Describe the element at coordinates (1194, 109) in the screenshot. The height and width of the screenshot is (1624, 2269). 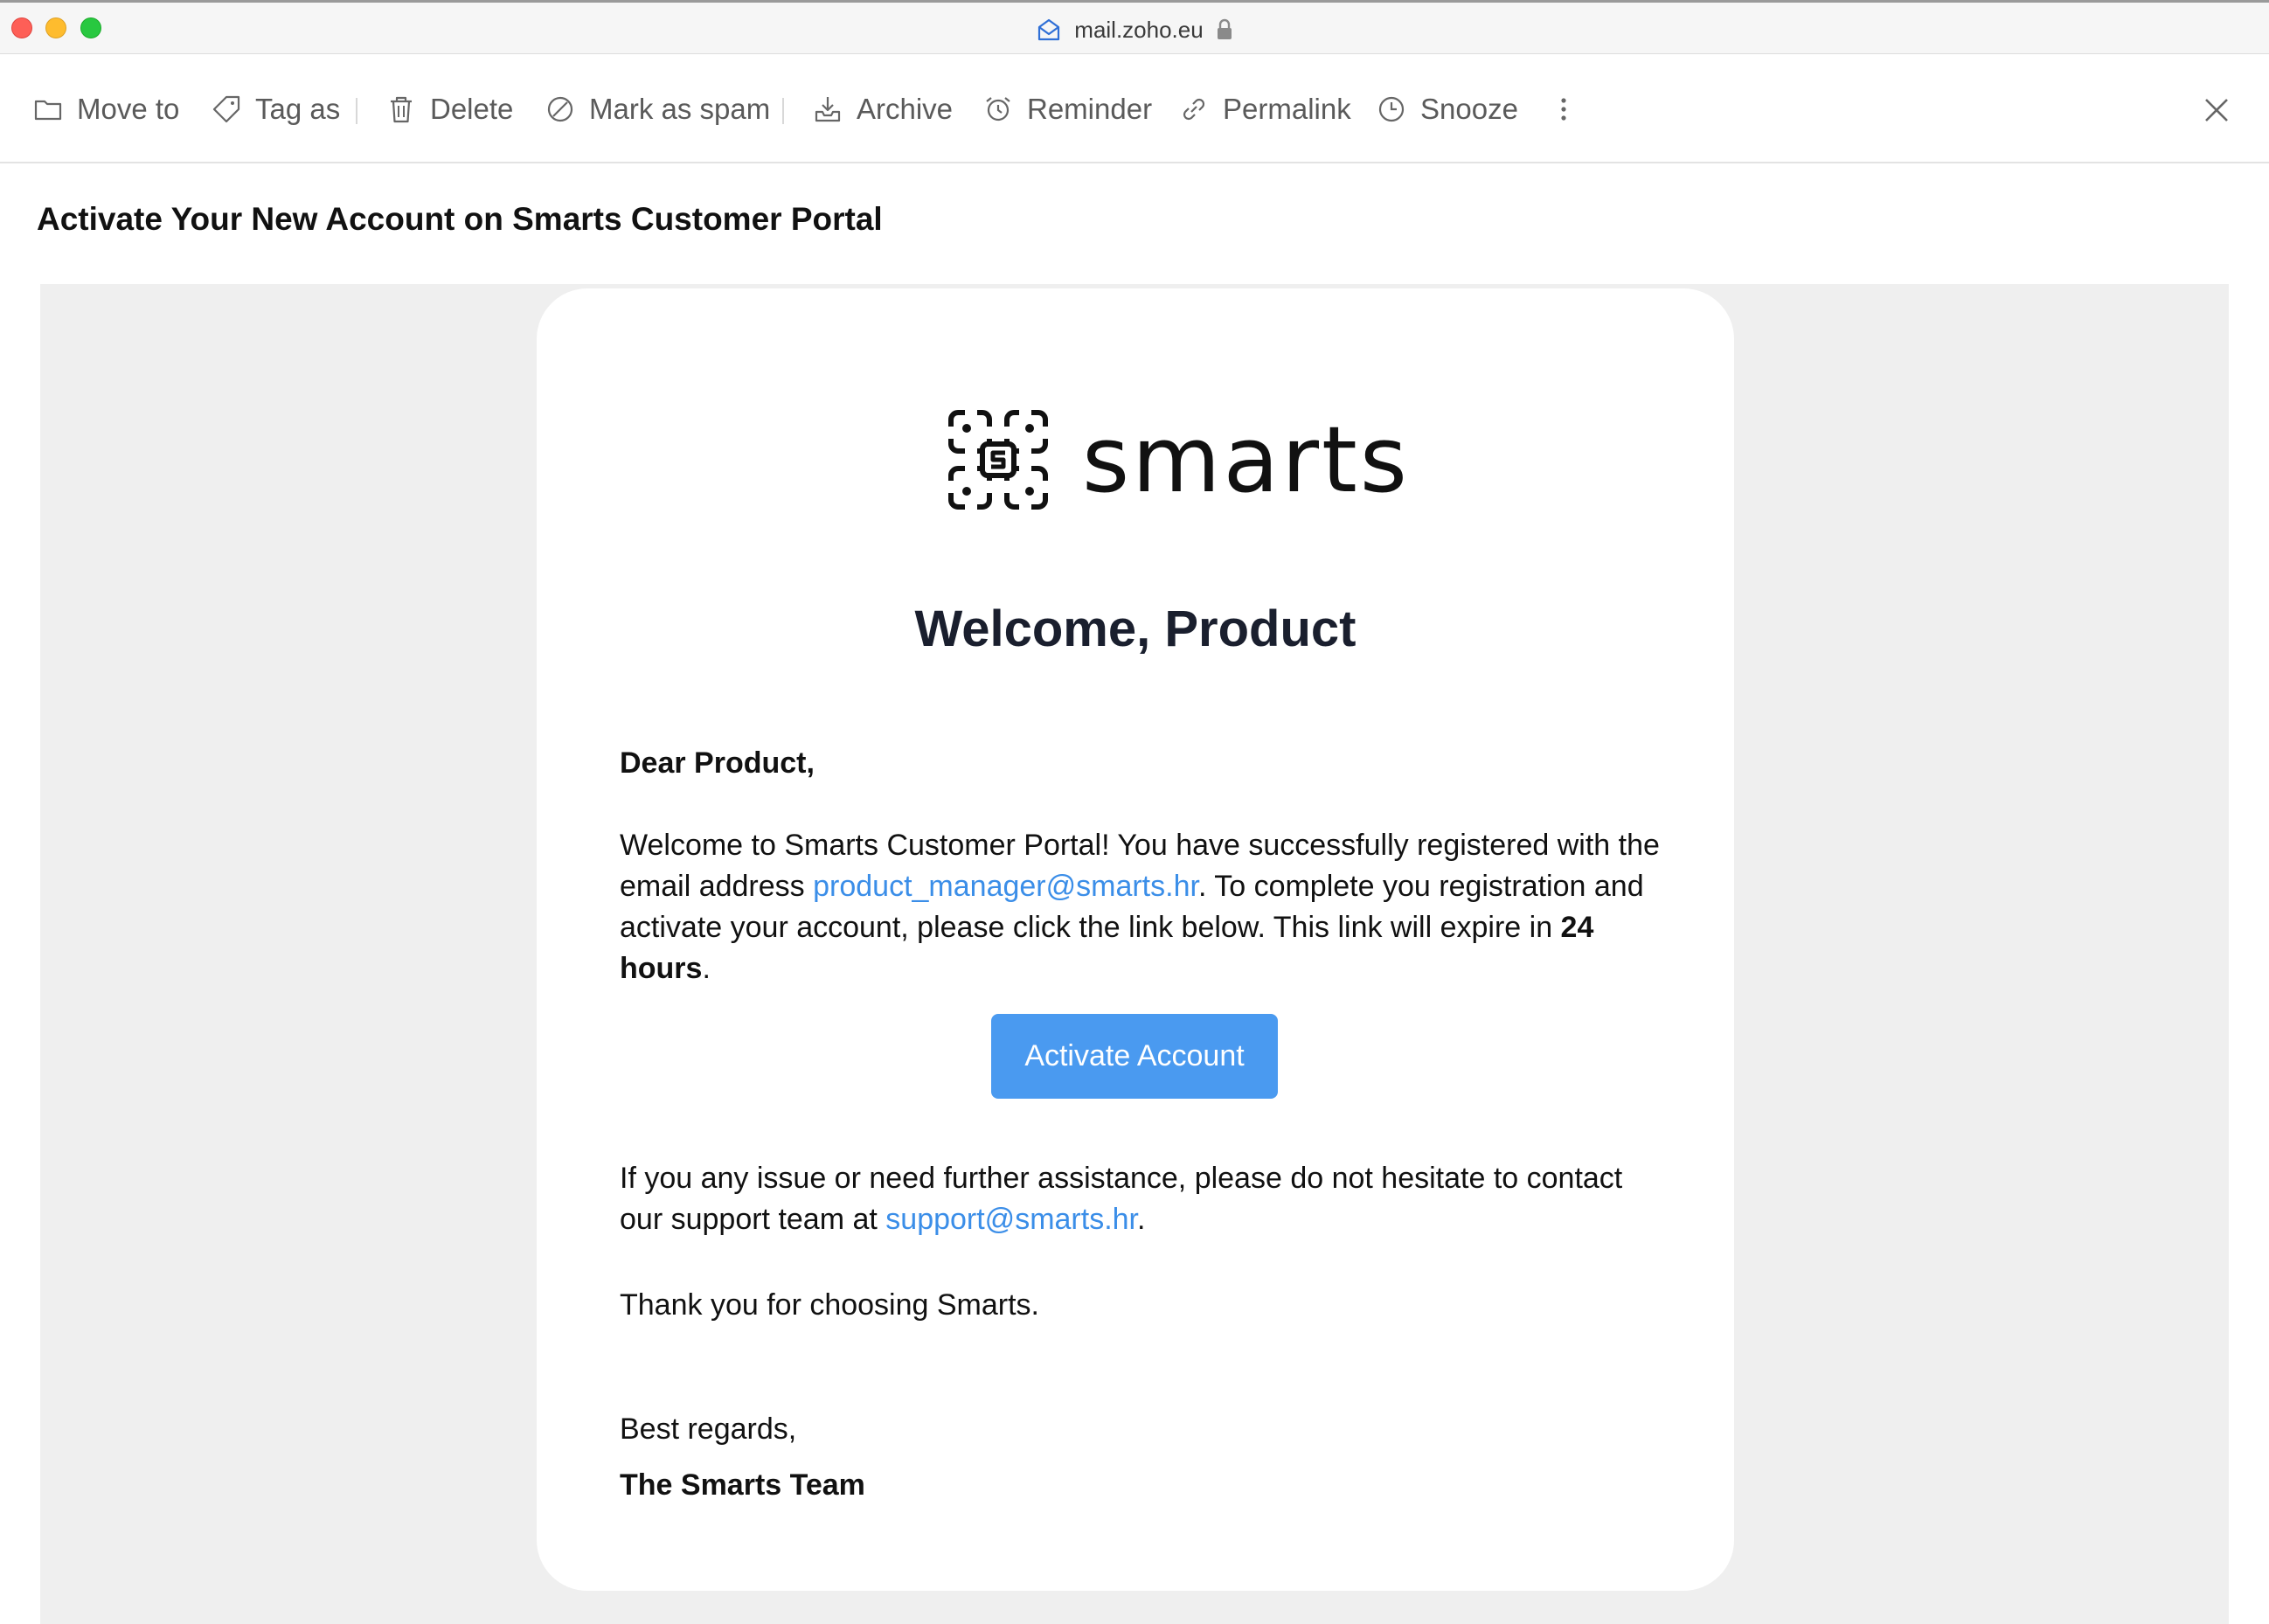
I see `link-icon` at that location.